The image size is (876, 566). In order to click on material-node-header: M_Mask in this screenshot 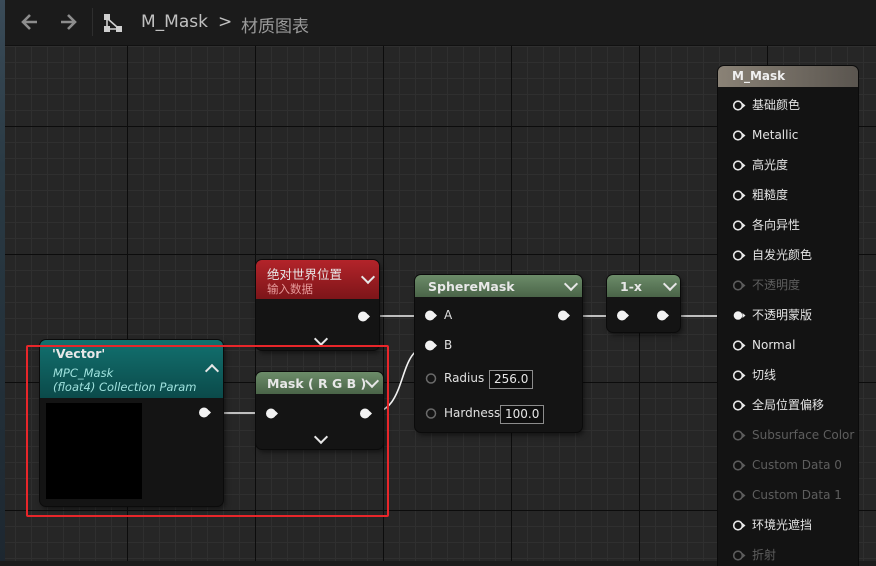, I will do `click(788, 76)`.